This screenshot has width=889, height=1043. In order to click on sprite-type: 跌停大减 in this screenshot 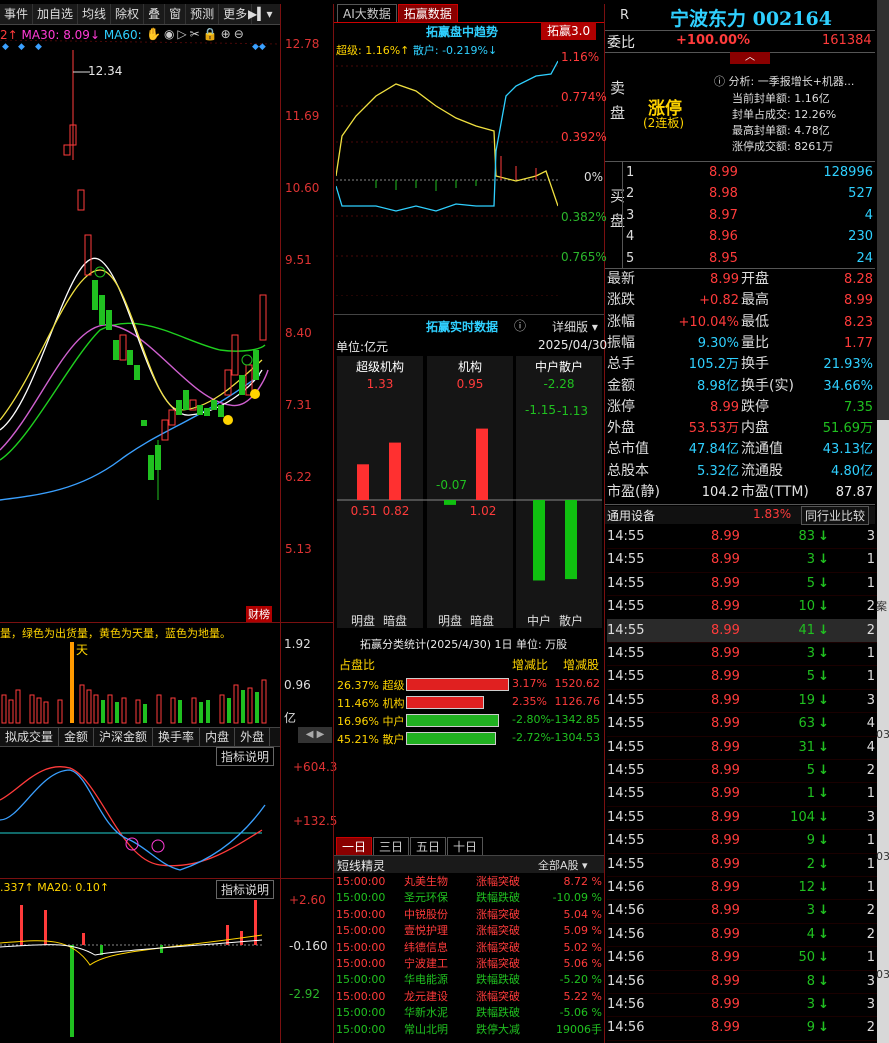, I will do `click(498, 1029)`.